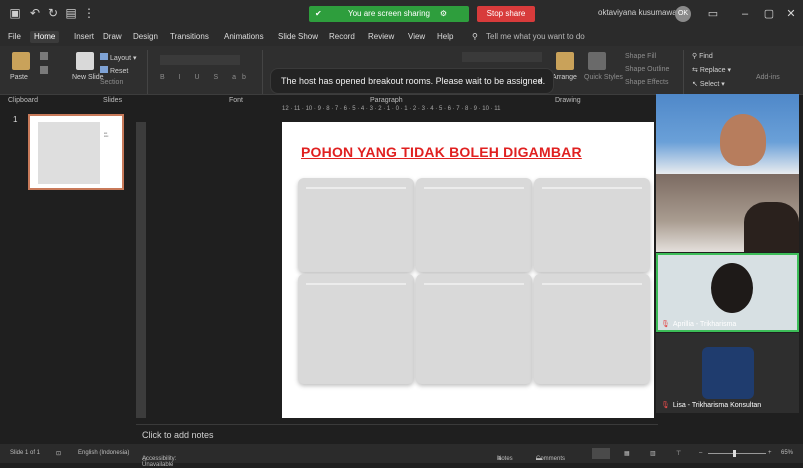 The image size is (803, 468). Describe the element at coordinates (713, 14) in the screenshot. I see `ribbon-display-icon: ▭` at that location.